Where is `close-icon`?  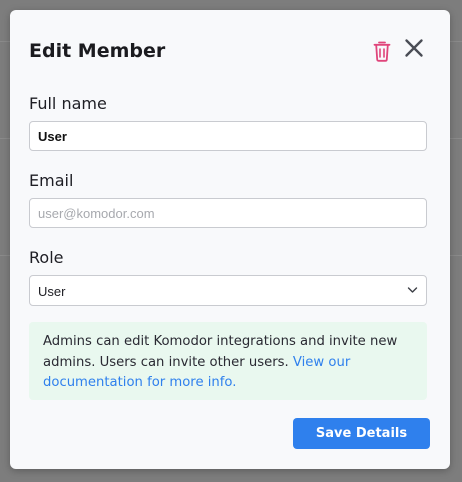
close-icon is located at coordinates (414, 48).